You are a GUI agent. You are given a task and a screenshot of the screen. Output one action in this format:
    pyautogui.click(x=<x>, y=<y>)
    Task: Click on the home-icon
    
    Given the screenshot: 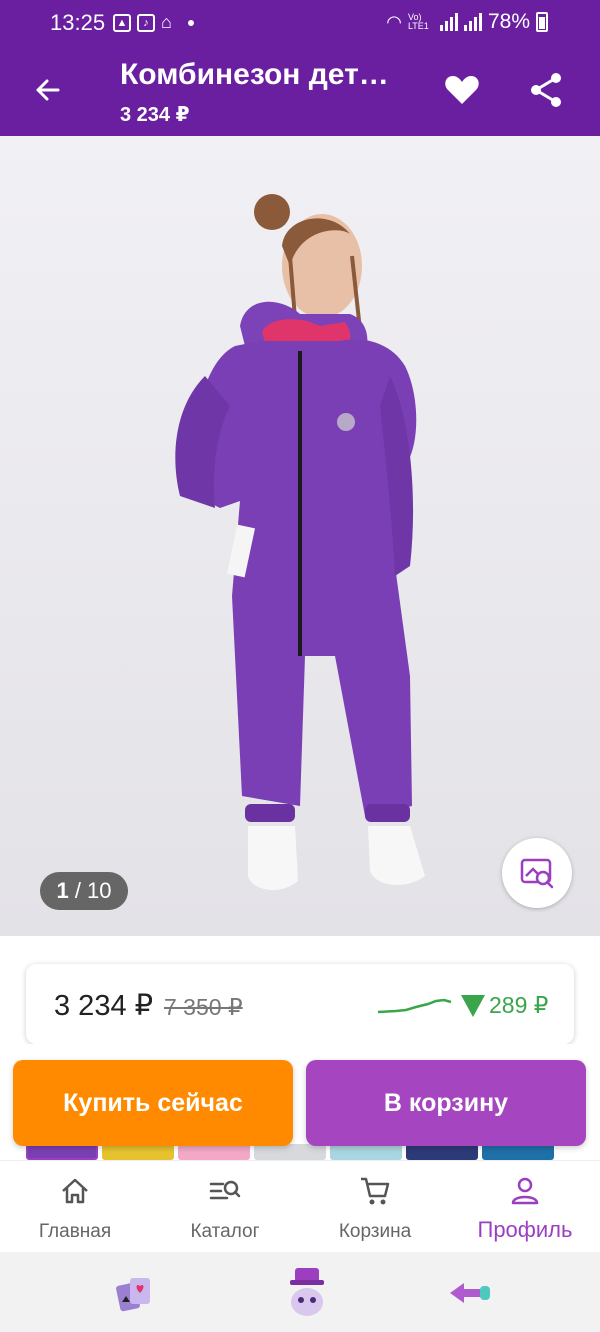 What is the action you would take?
    pyautogui.click(x=75, y=1191)
    